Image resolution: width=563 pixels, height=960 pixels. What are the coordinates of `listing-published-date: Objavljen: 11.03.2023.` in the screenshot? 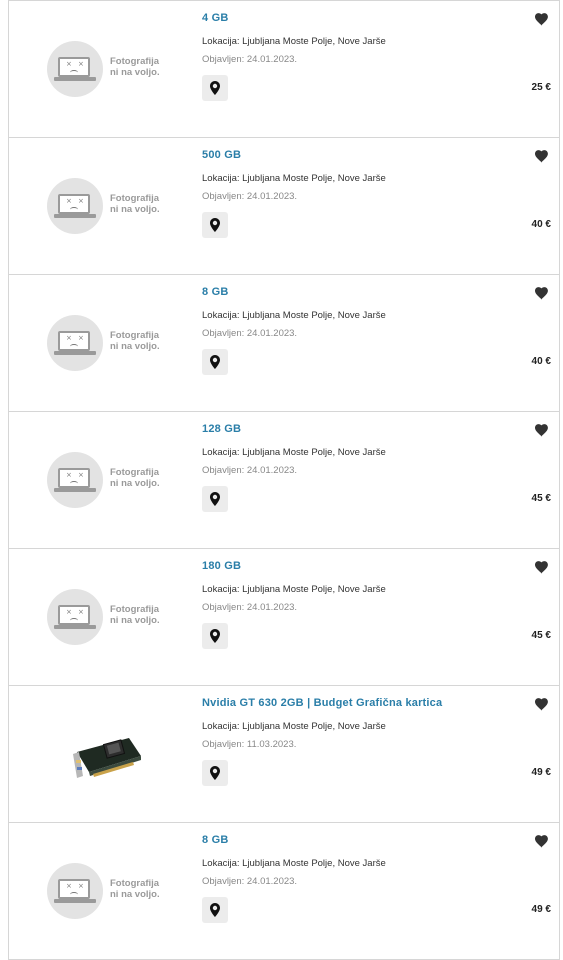 It's located at (249, 744).